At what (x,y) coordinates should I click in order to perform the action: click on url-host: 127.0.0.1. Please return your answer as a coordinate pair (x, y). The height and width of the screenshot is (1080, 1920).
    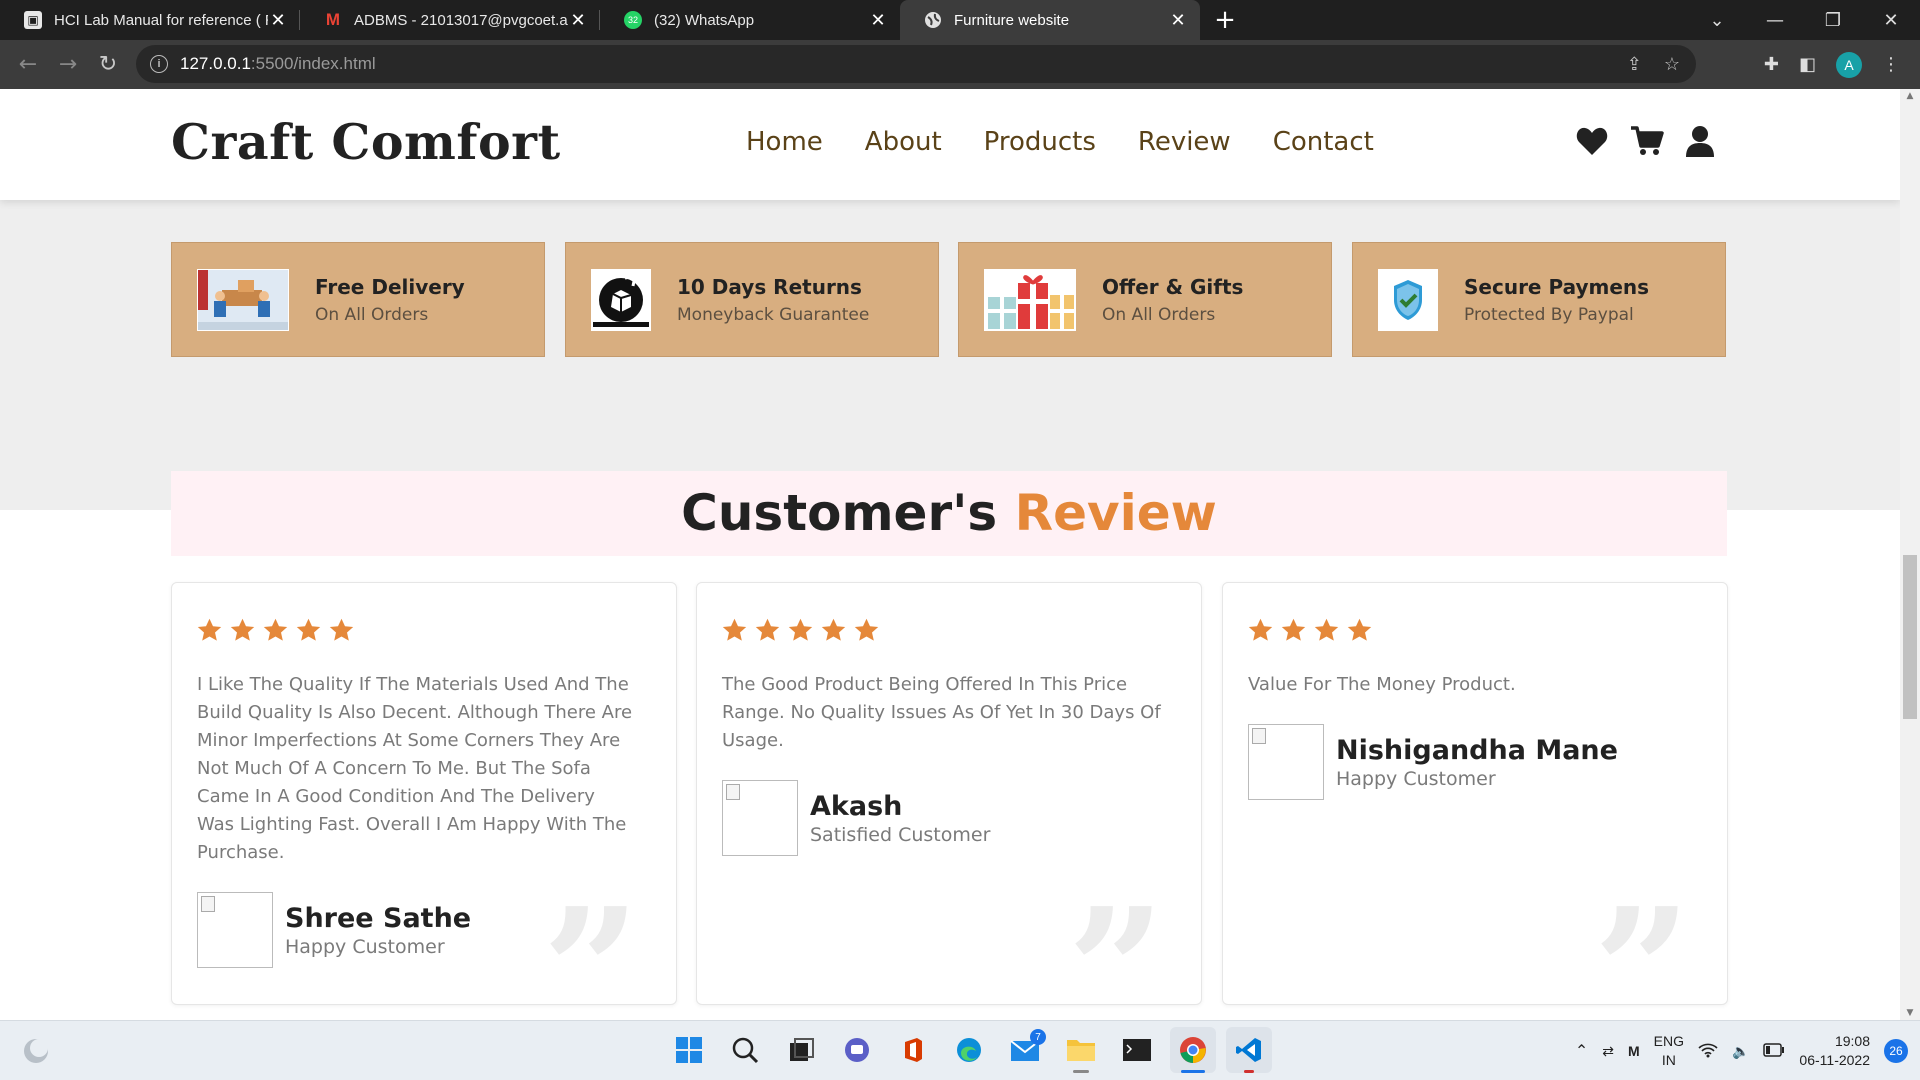
    Looking at the image, I should click on (215, 63).